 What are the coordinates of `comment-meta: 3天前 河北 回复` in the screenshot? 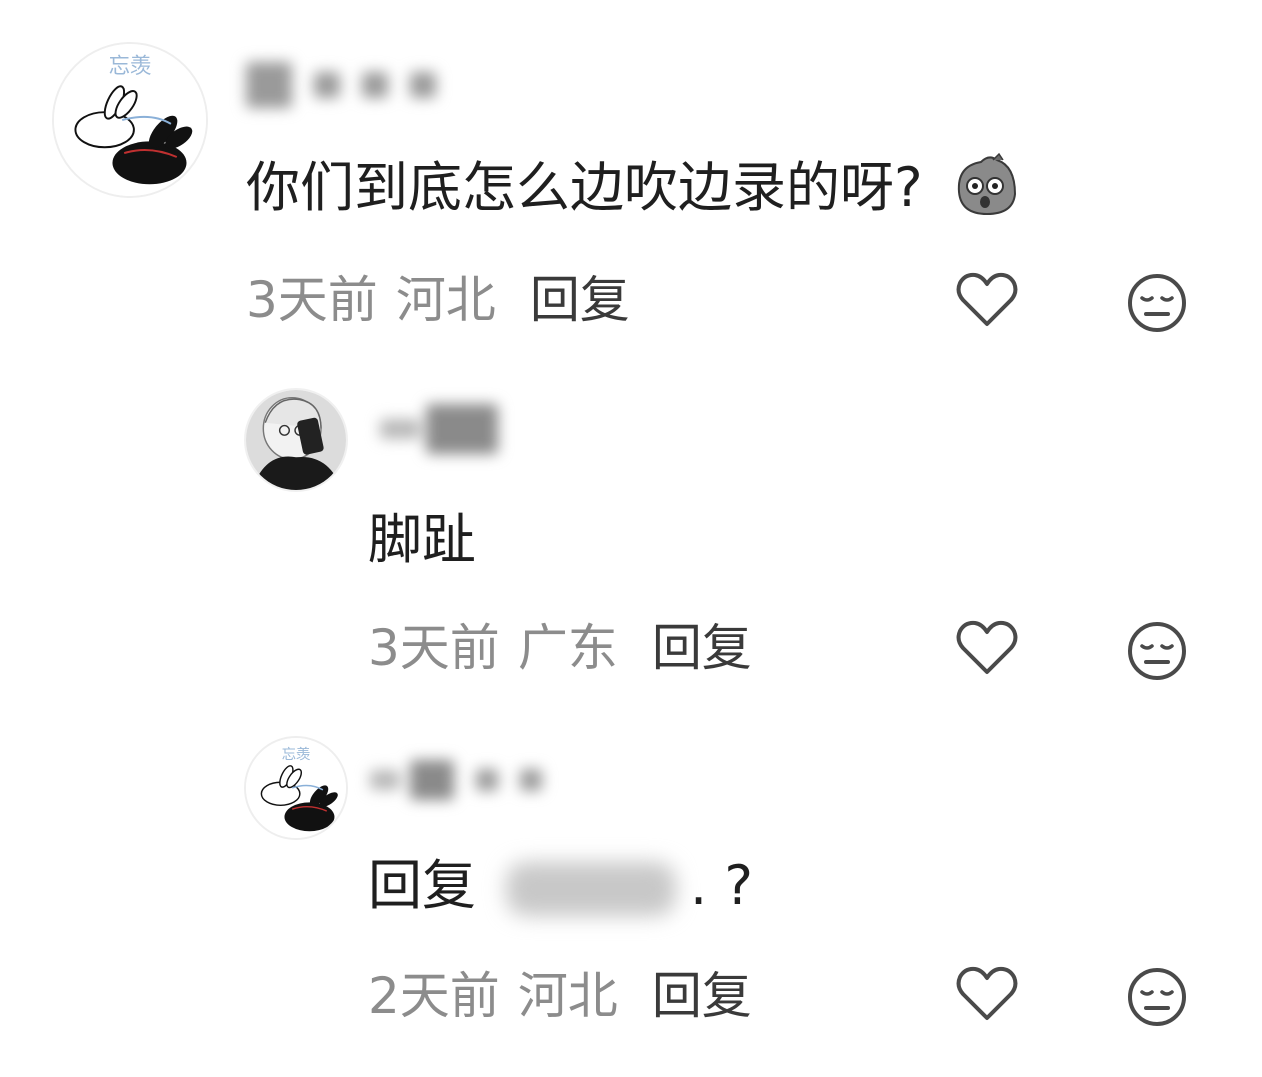 It's located at (438, 300).